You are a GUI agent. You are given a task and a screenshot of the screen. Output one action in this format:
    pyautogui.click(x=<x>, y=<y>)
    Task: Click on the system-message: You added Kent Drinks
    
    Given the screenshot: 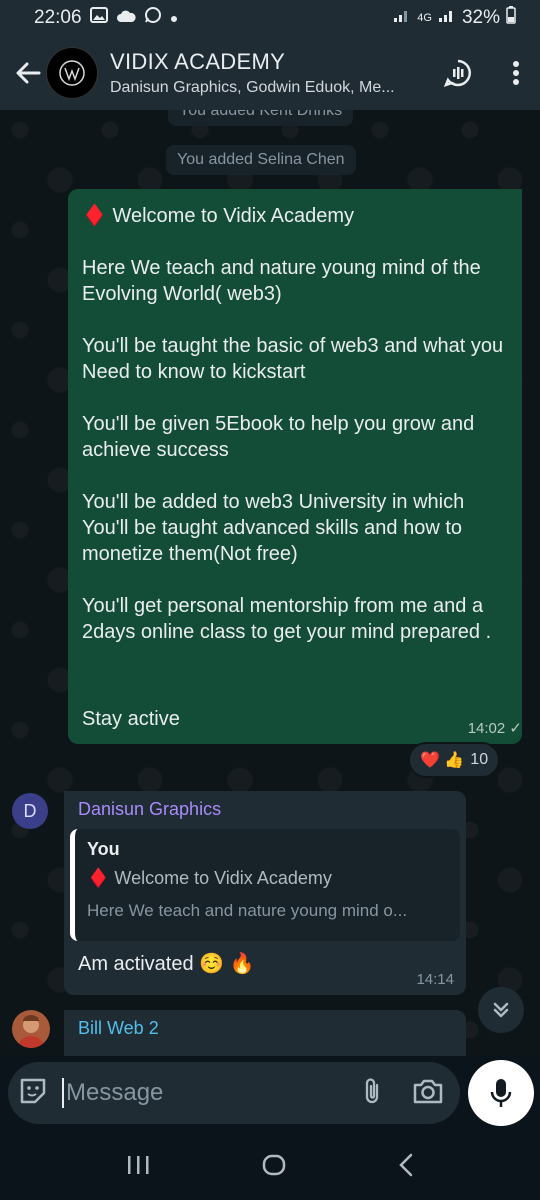 What is the action you would take?
    pyautogui.click(x=261, y=118)
    